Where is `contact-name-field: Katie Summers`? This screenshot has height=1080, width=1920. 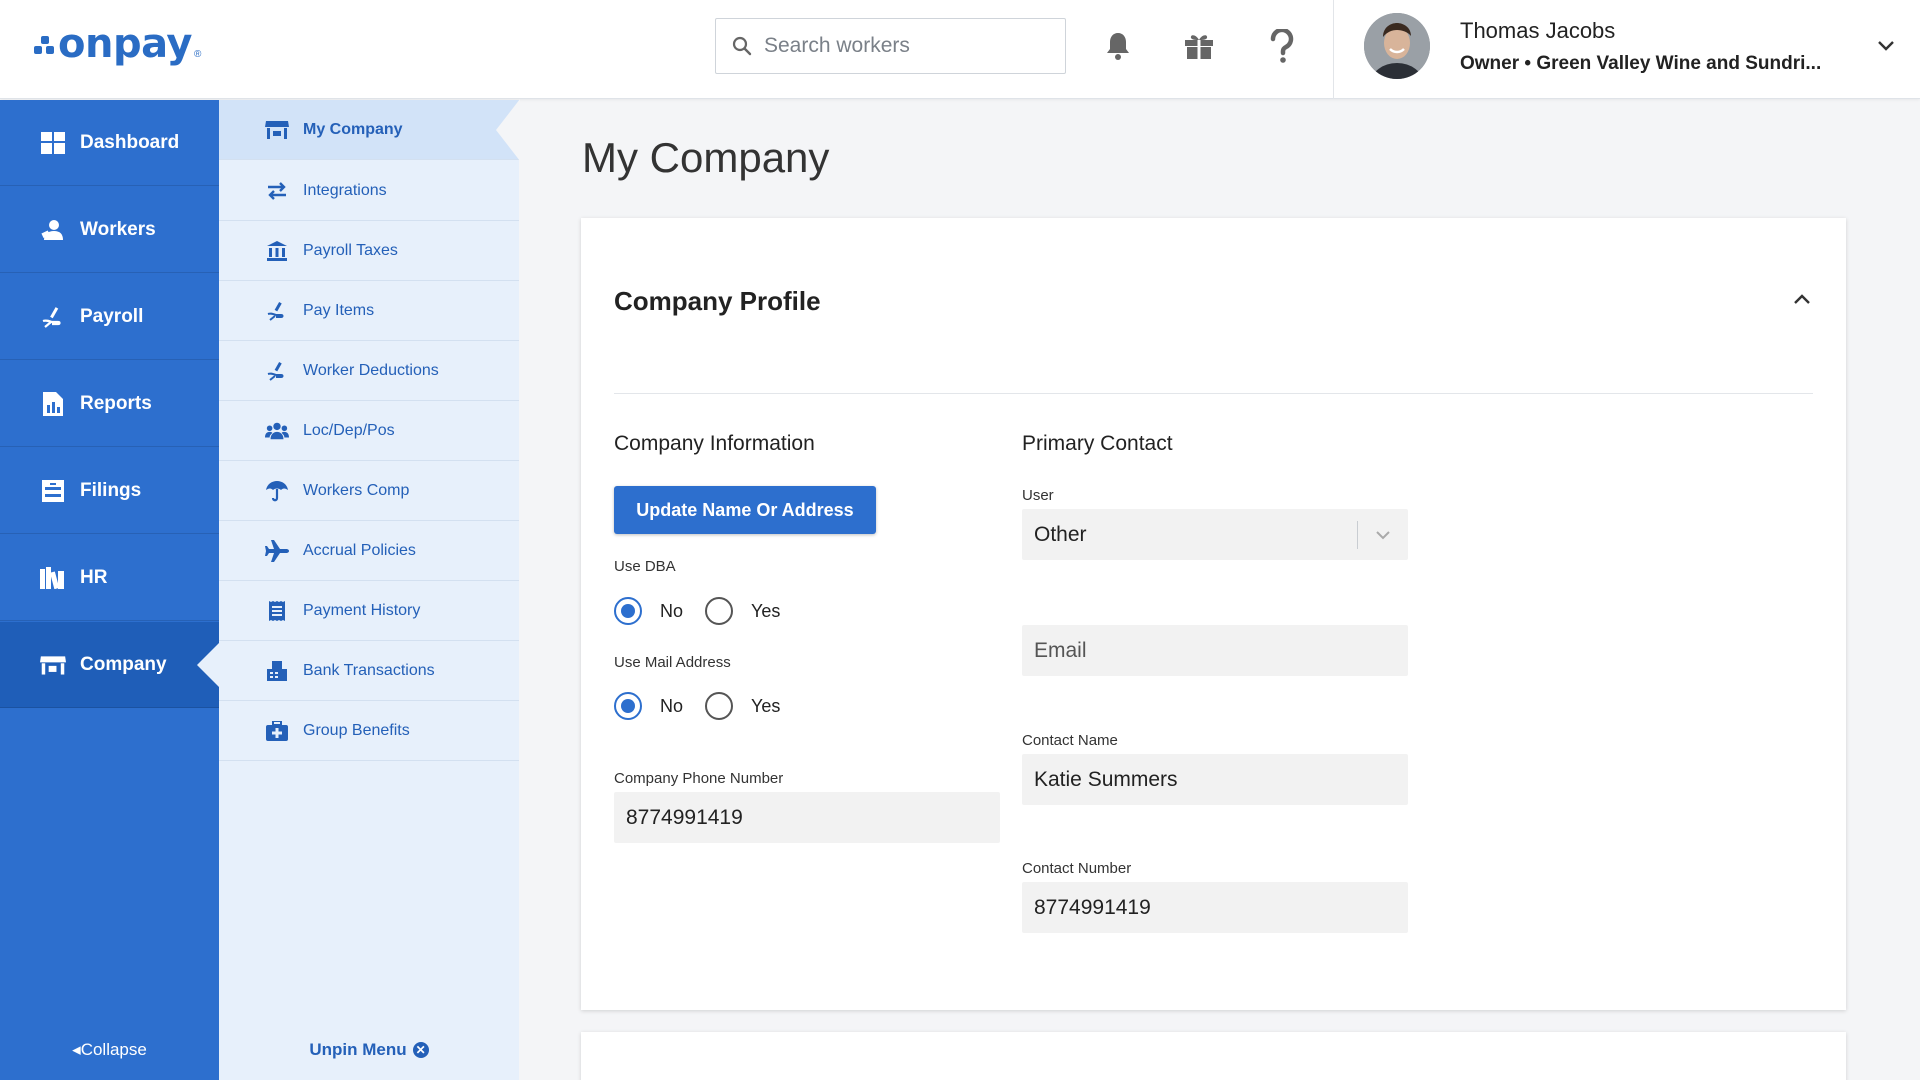 contact-name-field: Katie Summers is located at coordinates (1215, 779).